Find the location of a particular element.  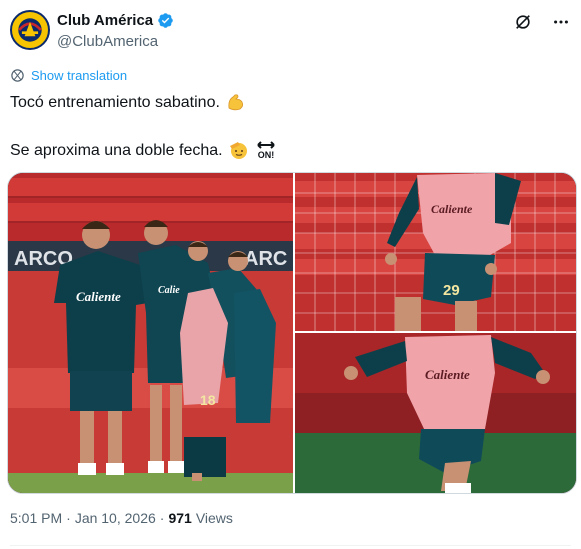

account-handle: @ClubAmerica is located at coordinates (107, 41).